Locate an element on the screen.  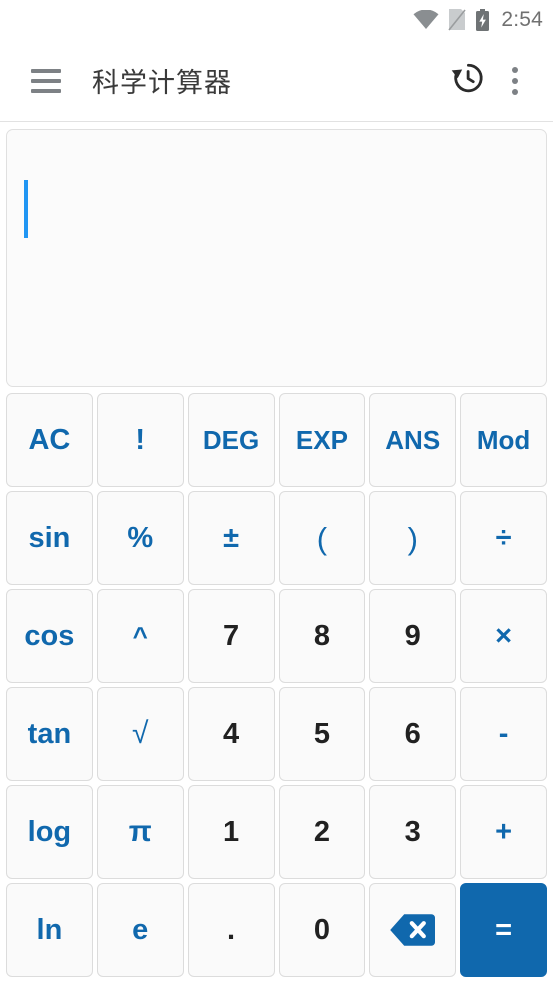
key-plus-minus-label: ± is located at coordinates (231, 537).